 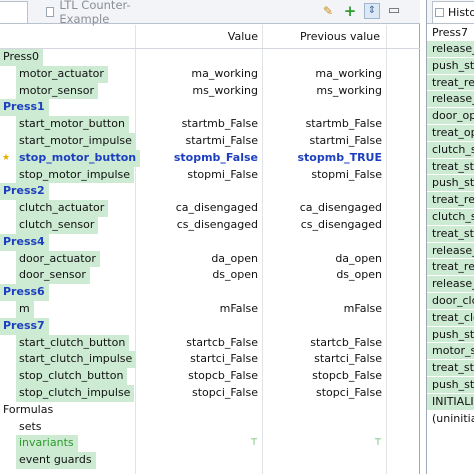 What do you see at coordinates (450, 352) in the screenshot?
I see `history-item: motor_st` at bounding box center [450, 352].